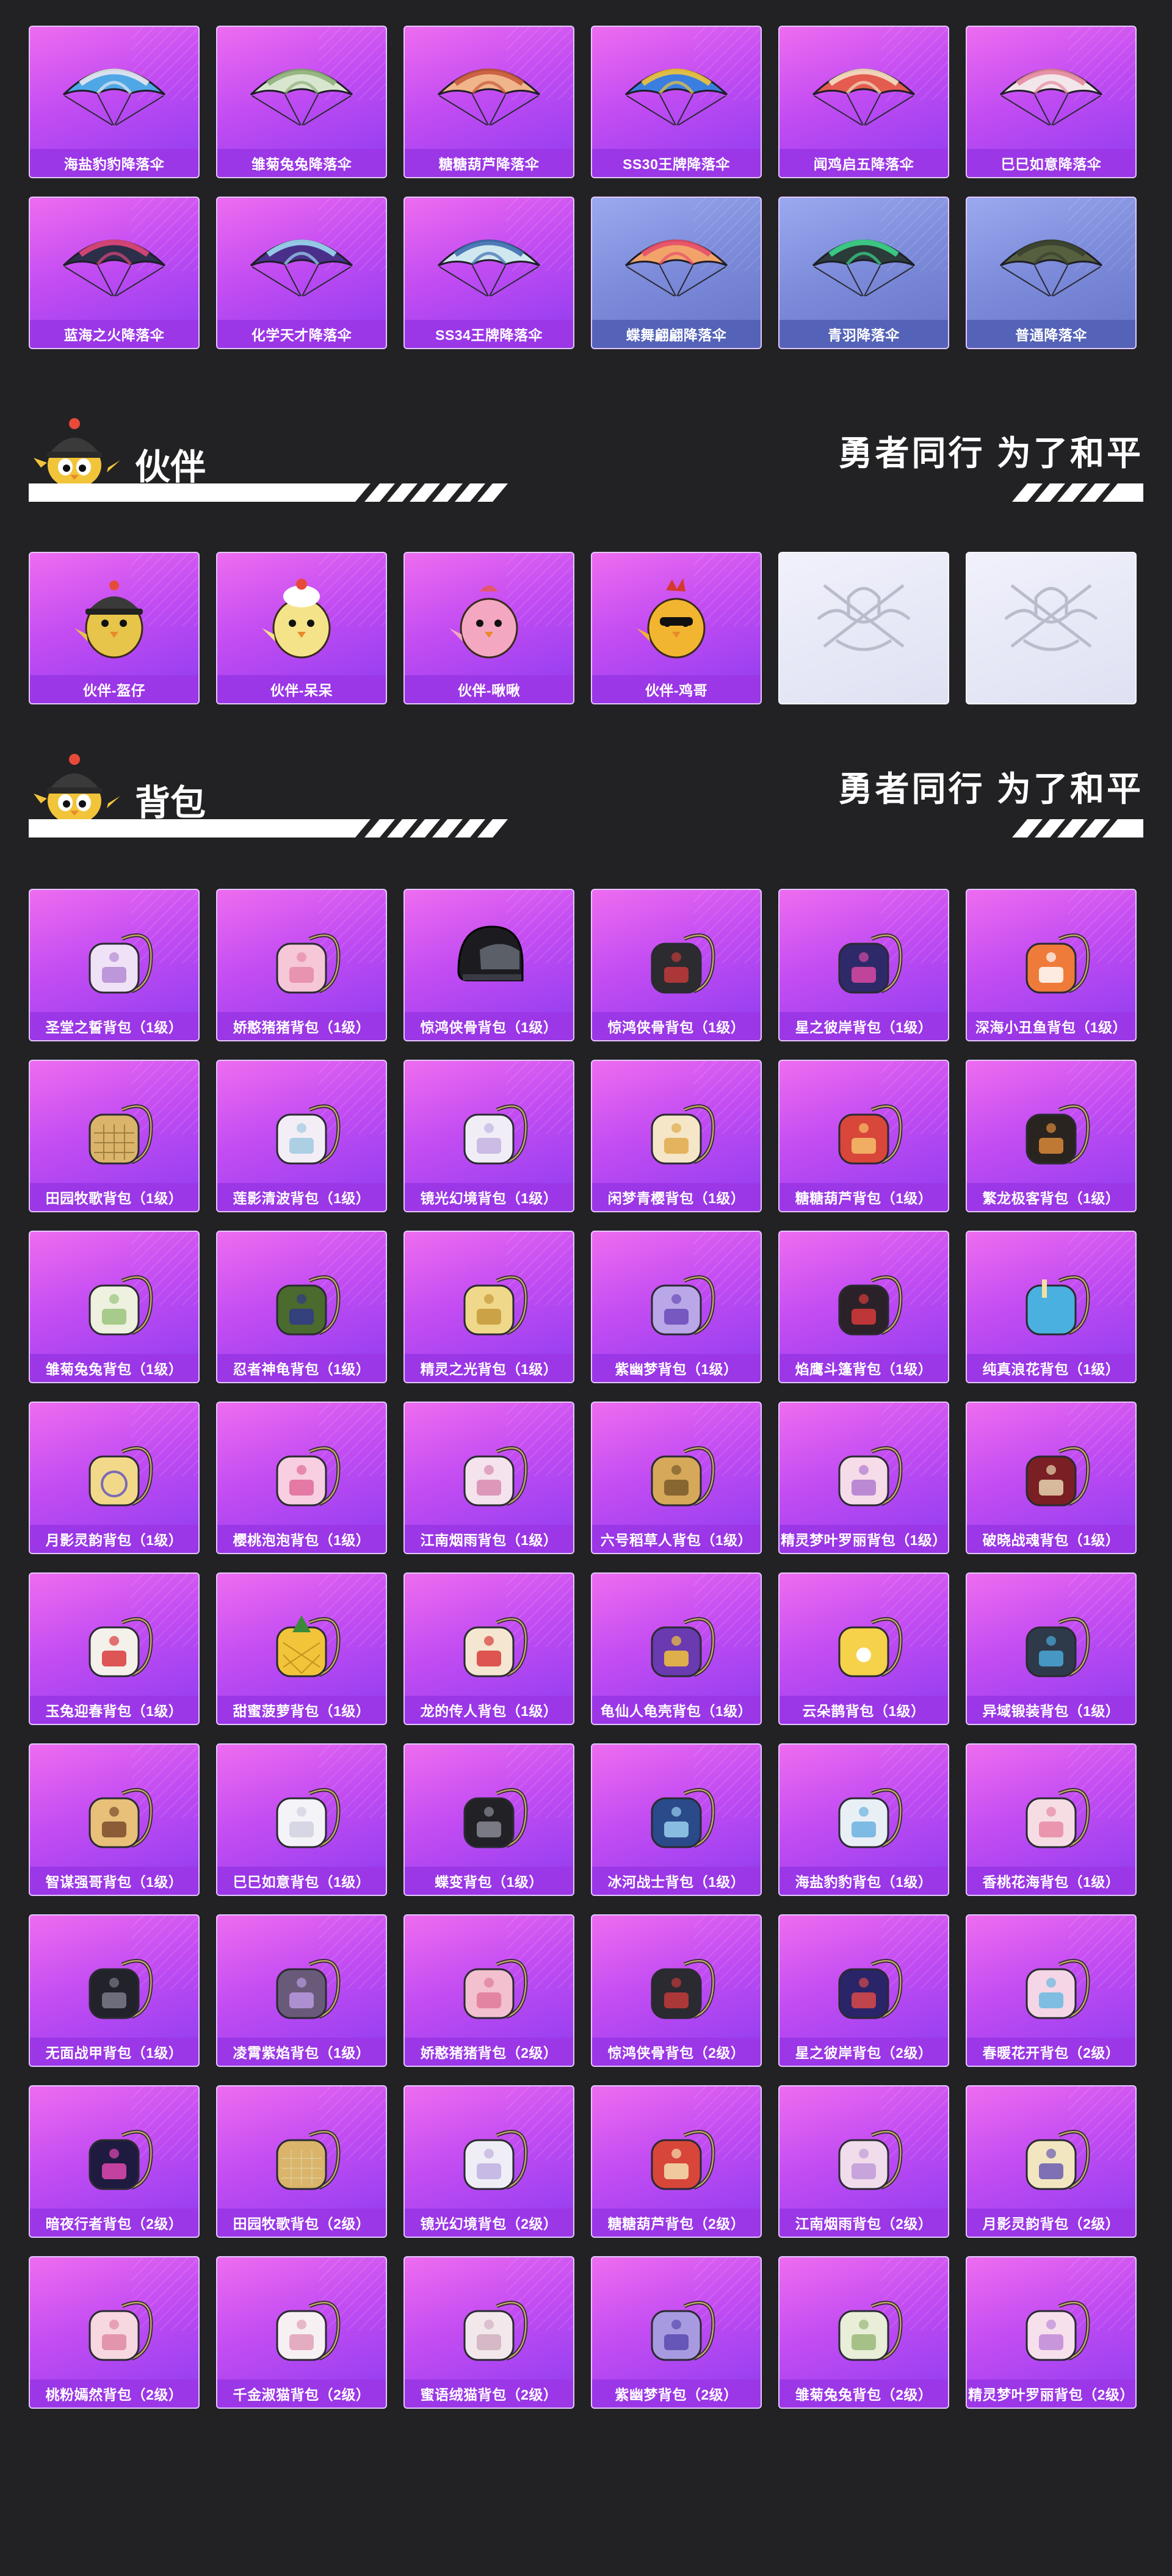  I want to click on parachute-card: 蓝海之火降落伞, so click(114, 273).